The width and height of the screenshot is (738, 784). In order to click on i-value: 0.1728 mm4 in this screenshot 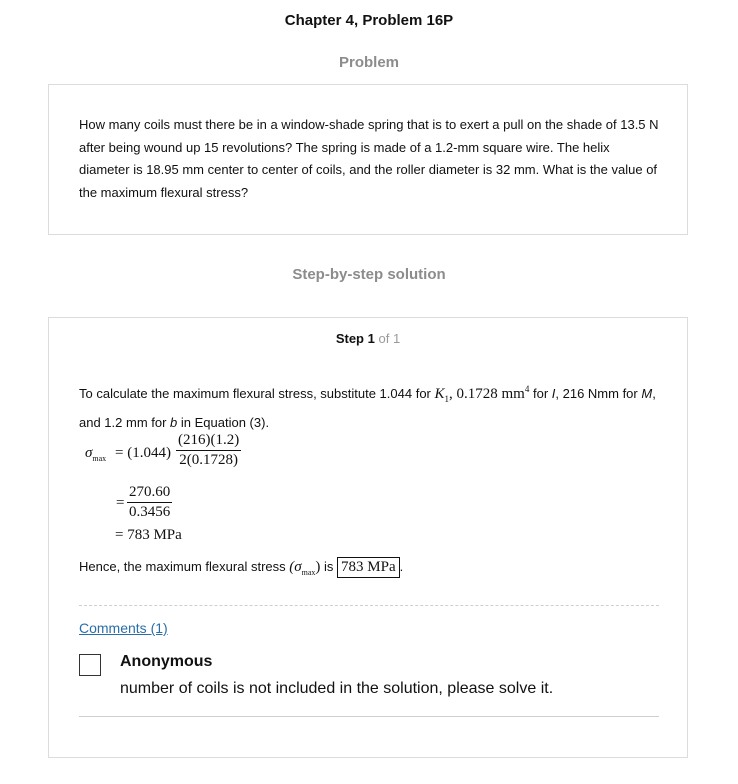, I will do `click(493, 393)`.